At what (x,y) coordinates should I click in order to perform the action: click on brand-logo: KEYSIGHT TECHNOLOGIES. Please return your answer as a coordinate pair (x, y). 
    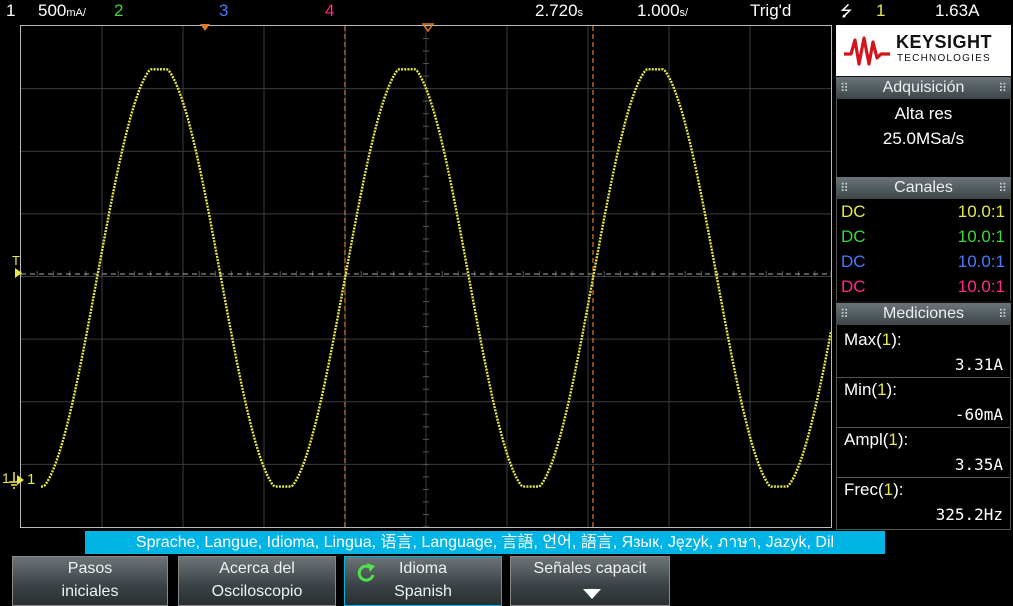
    Looking at the image, I should click on (923, 50).